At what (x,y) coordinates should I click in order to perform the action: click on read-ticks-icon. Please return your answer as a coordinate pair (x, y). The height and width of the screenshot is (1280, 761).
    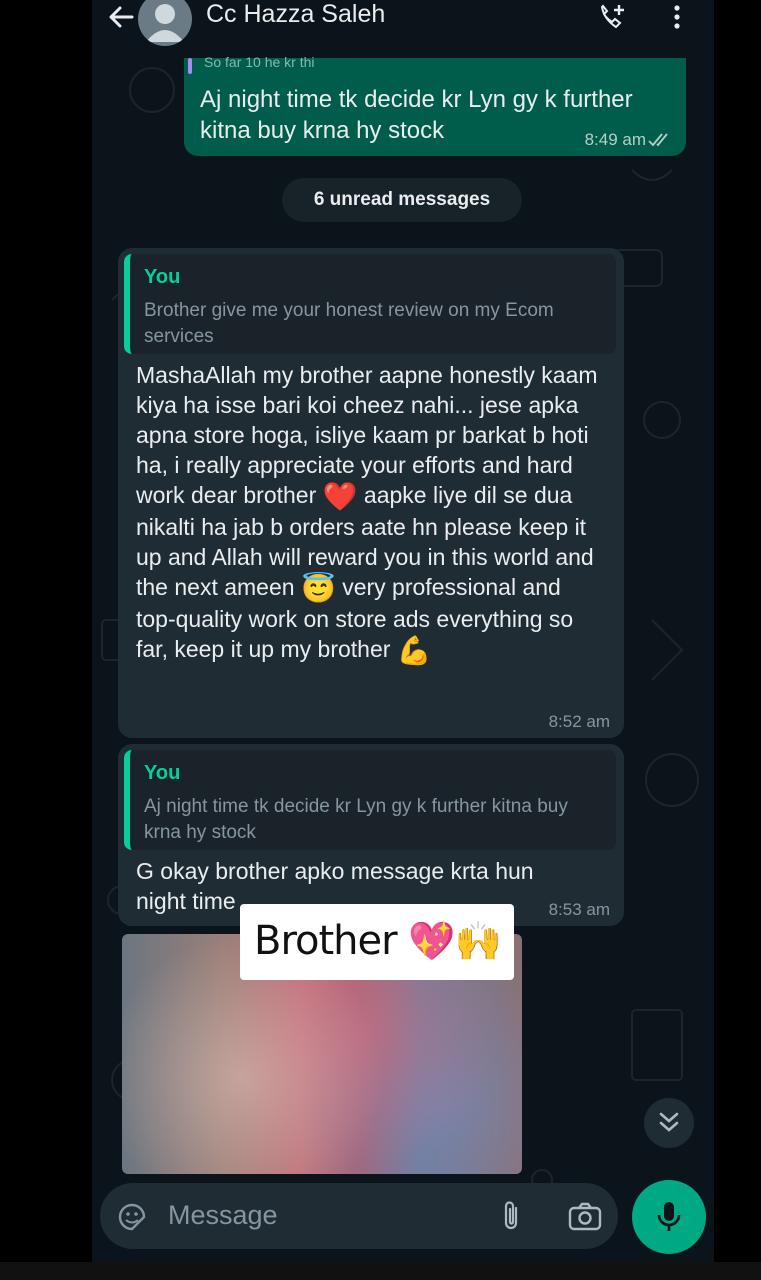
    Looking at the image, I should click on (658, 140).